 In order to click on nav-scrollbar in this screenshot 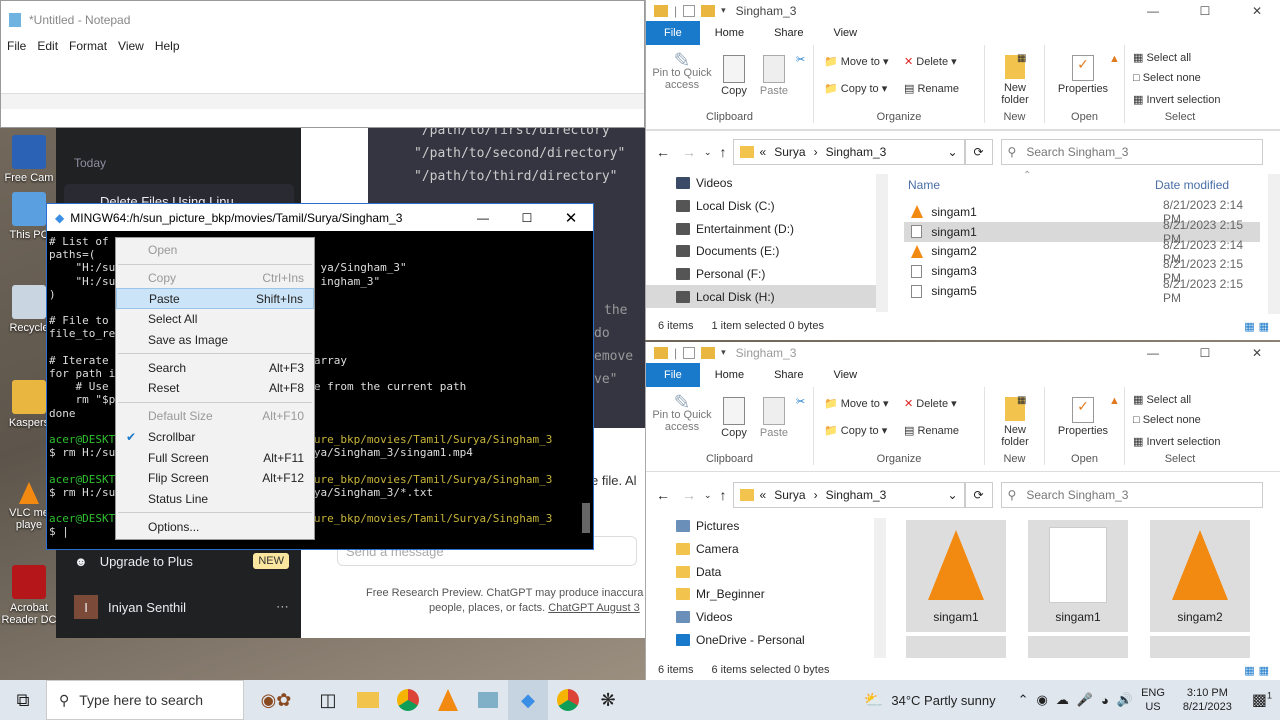, I will do `click(880, 588)`.